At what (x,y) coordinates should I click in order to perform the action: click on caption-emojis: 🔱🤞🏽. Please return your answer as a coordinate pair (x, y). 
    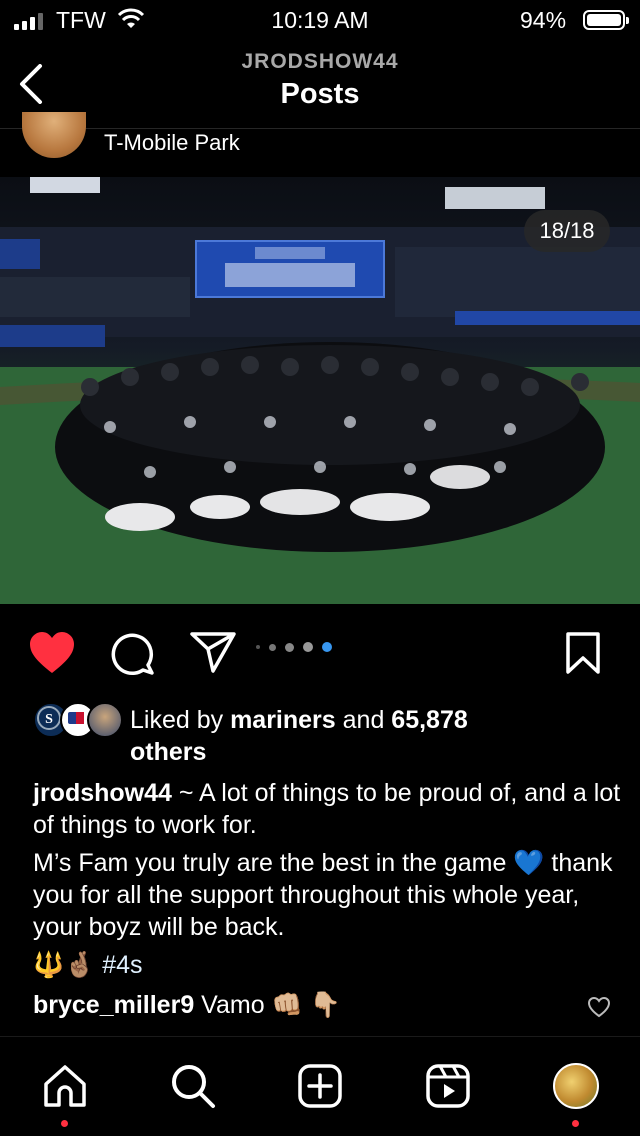
    Looking at the image, I should click on (68, 965).